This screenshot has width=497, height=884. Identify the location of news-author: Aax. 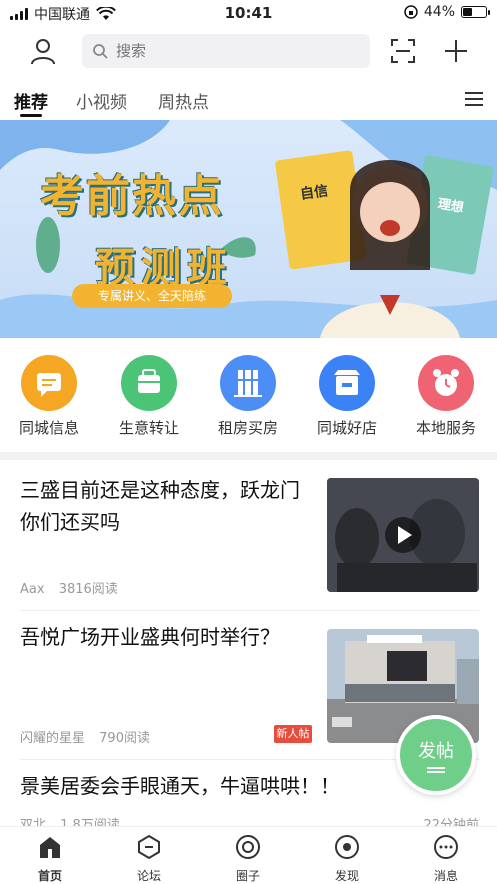
(32, 589).